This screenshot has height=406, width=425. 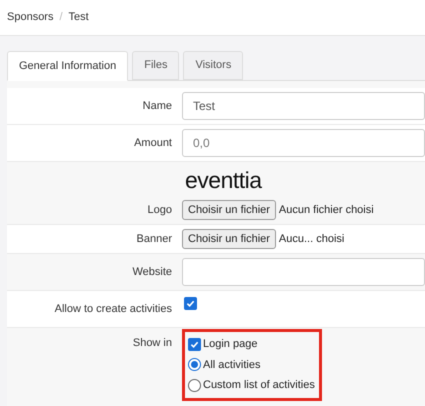 I want to click on text-field: 0,0, so click(x=303, y=143).